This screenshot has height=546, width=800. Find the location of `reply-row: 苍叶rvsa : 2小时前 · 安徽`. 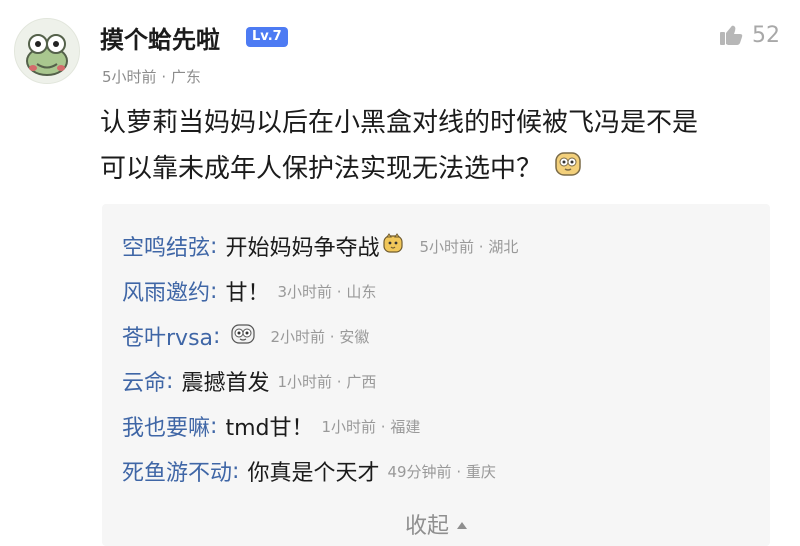

reply-row: 苍叶rvsa : 2小时前 · 安徽 is located at coordinates (245, 336).